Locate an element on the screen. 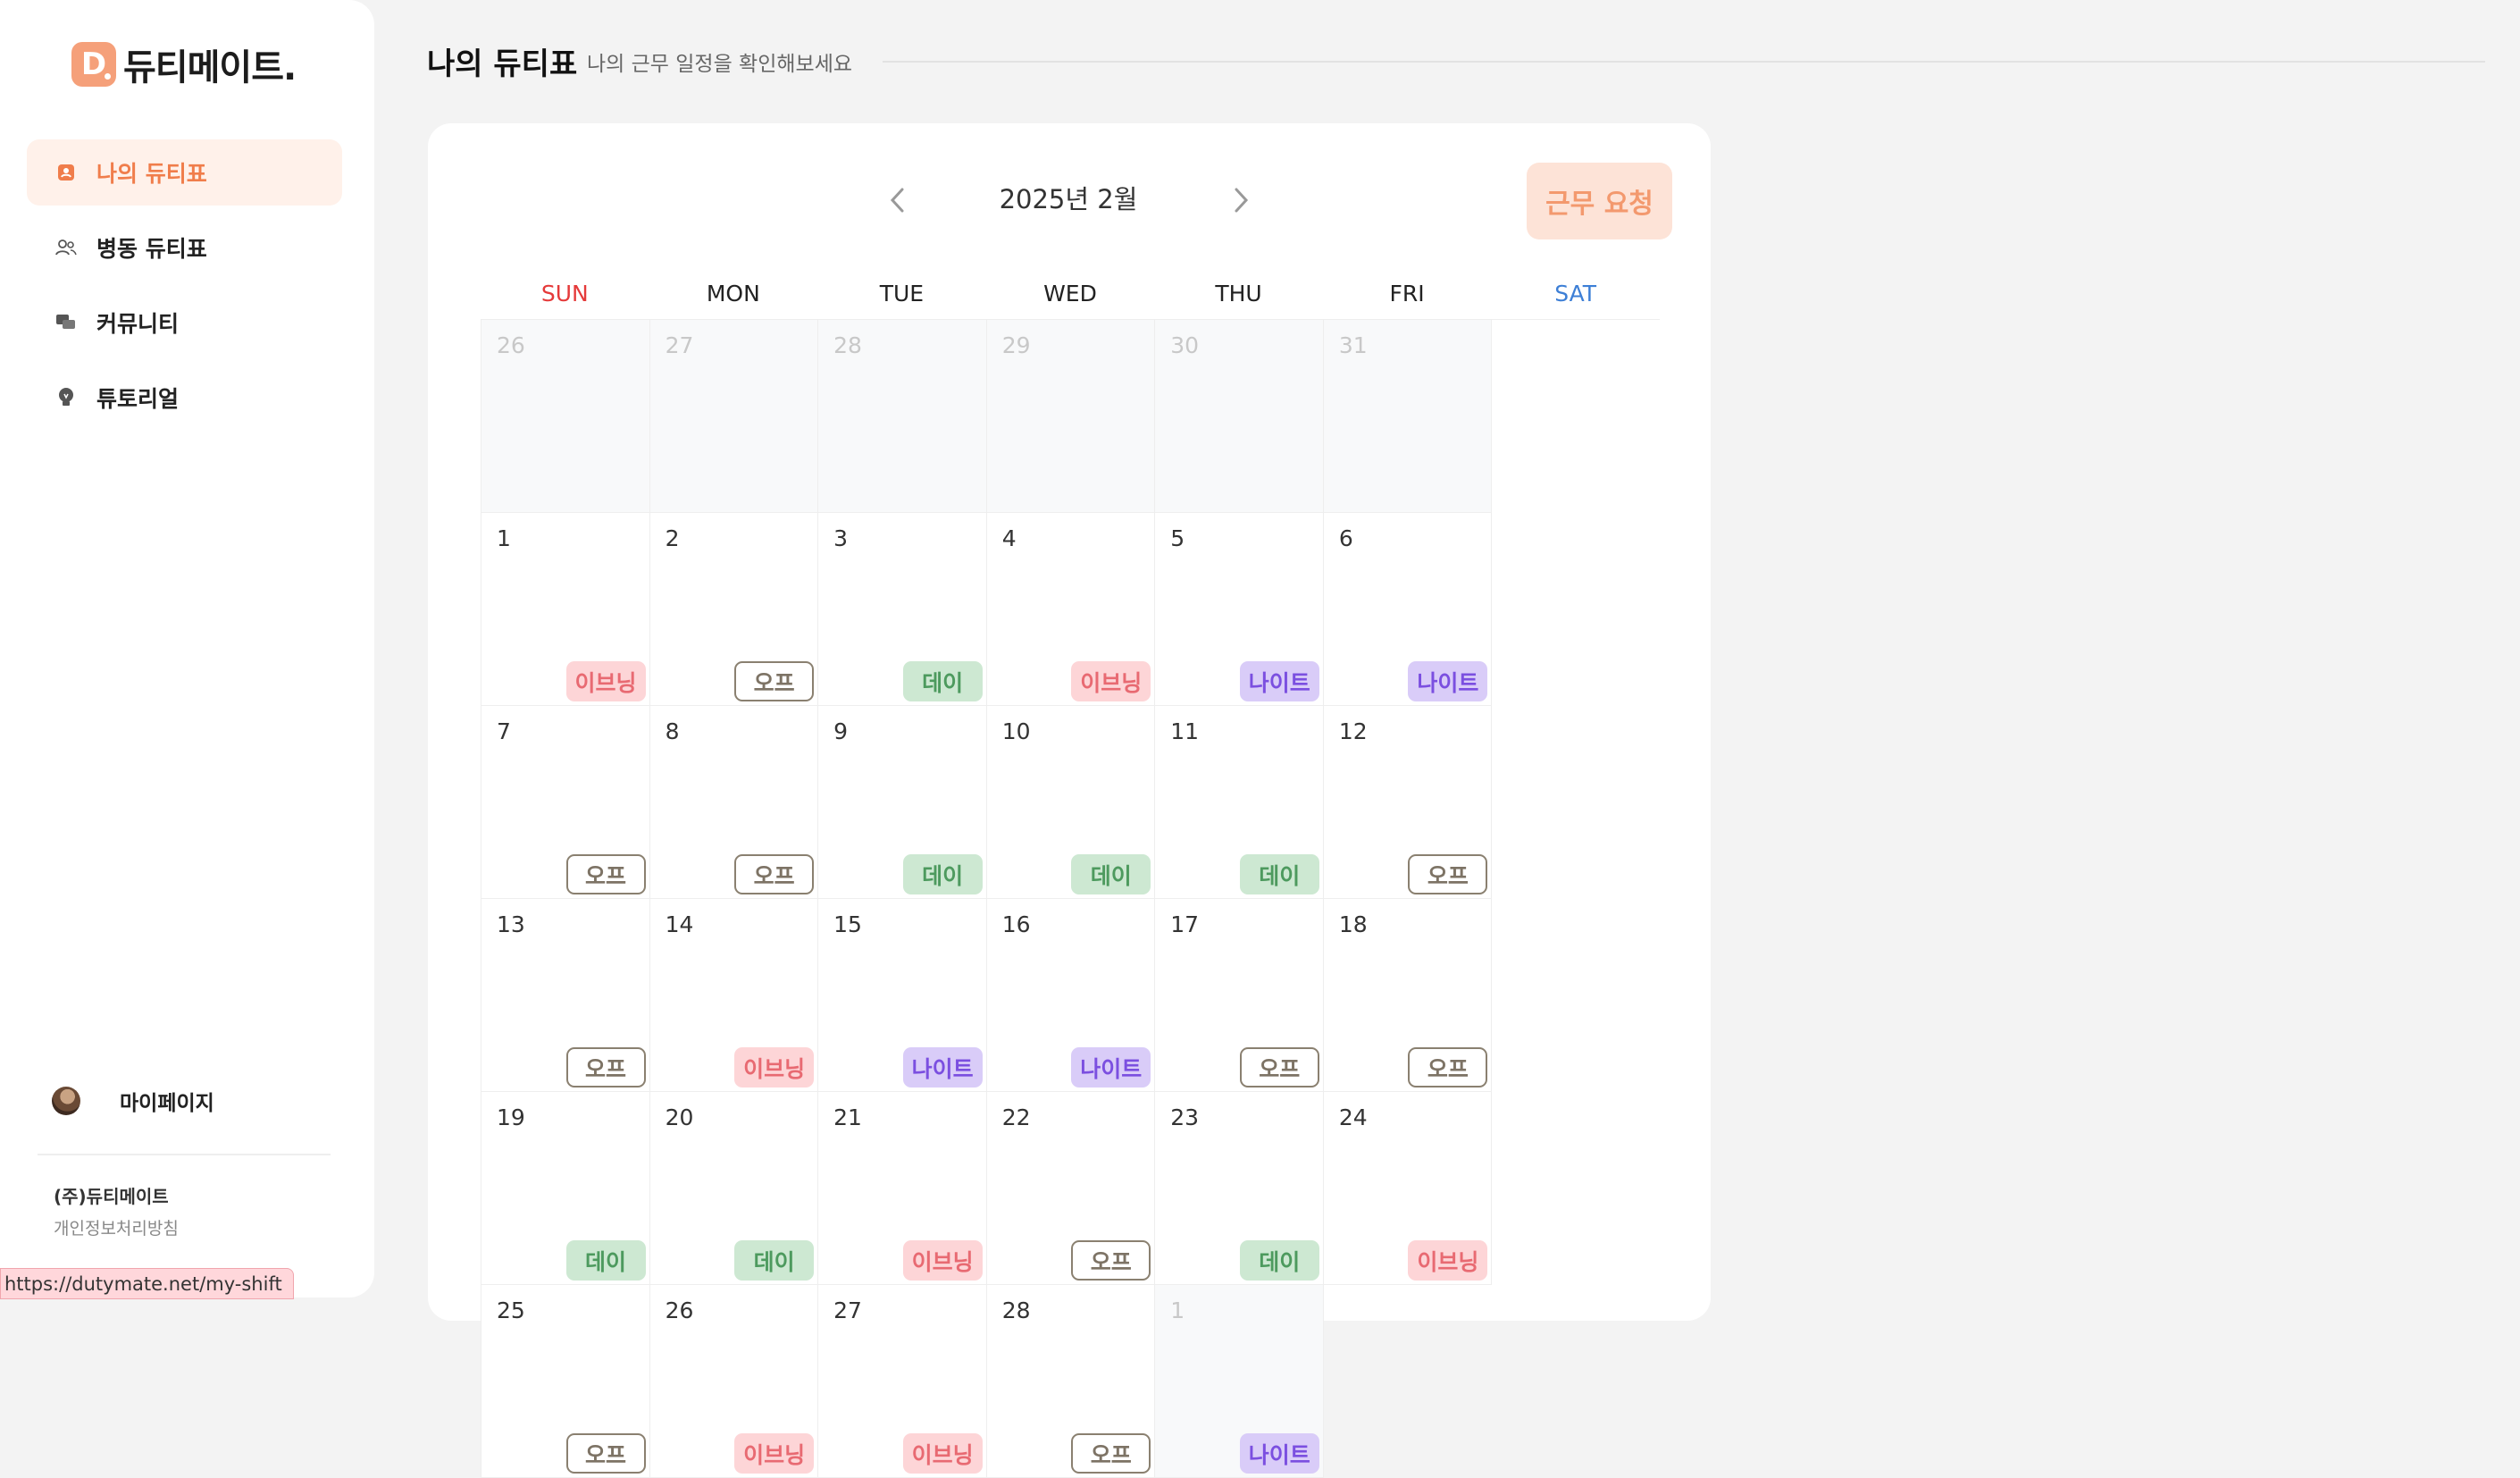 Image resolution: width=2520 pixels, height=1478 pixels. calendar-day-cell: 14 이브닝 is located at coordinates (734, 995).